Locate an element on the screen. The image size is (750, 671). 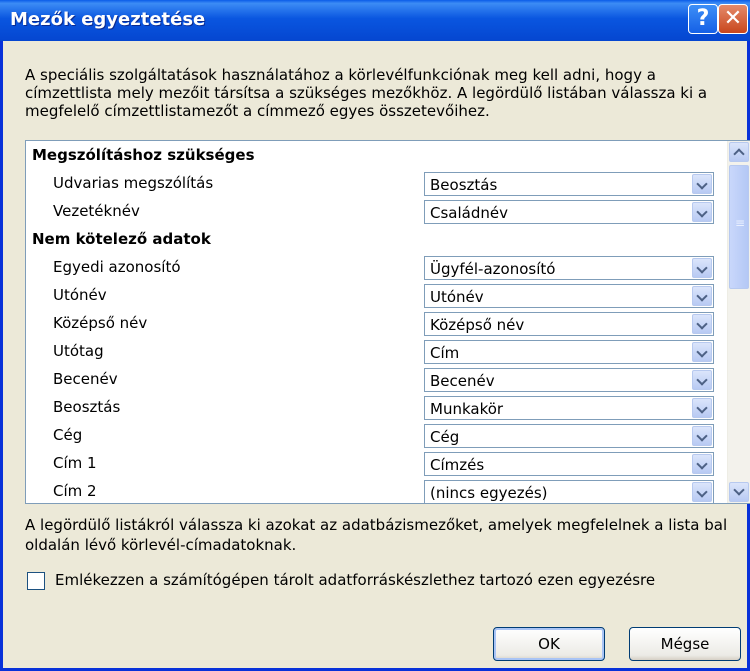
help-icon: ? is located at coordinates (703, 18).